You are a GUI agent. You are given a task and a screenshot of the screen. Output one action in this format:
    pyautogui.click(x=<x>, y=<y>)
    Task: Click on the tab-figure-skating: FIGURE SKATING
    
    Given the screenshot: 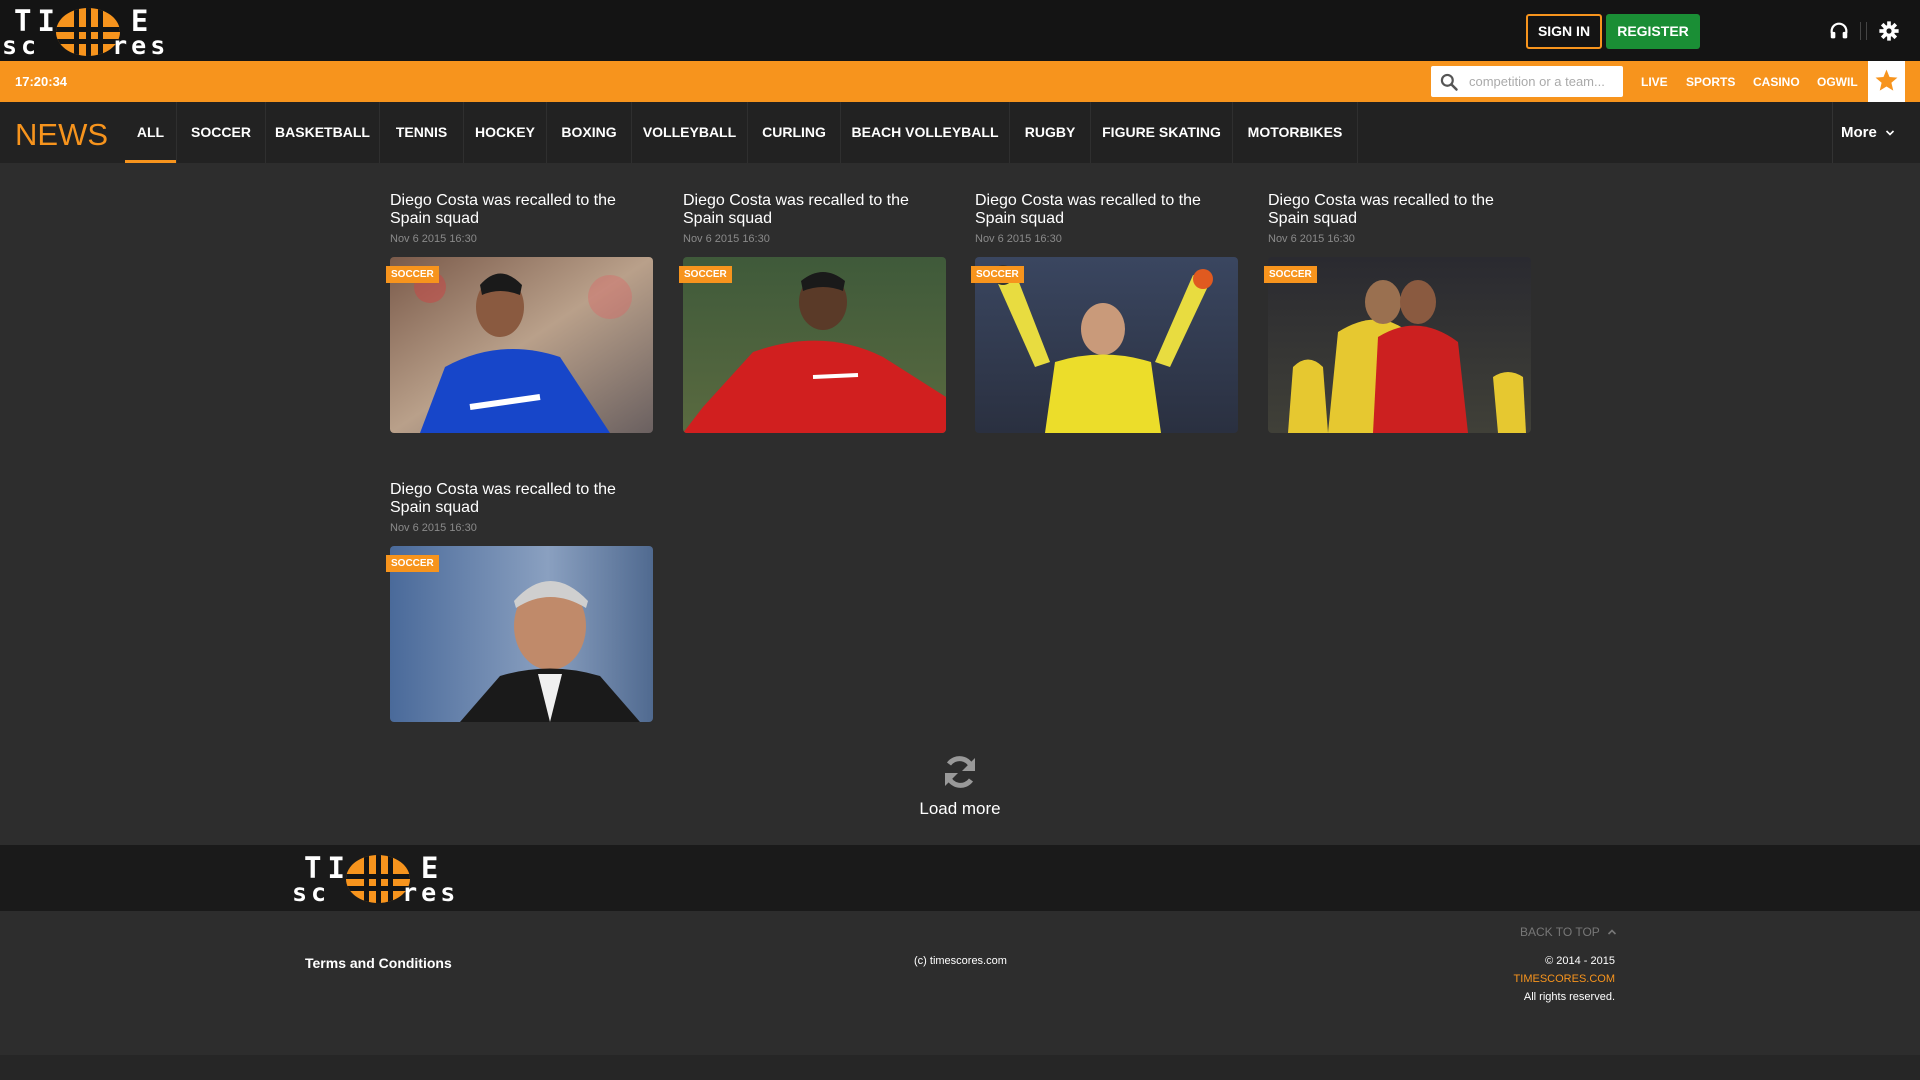 What is the action you would take?
    pyautogui.click(x=1161, y=132)
    